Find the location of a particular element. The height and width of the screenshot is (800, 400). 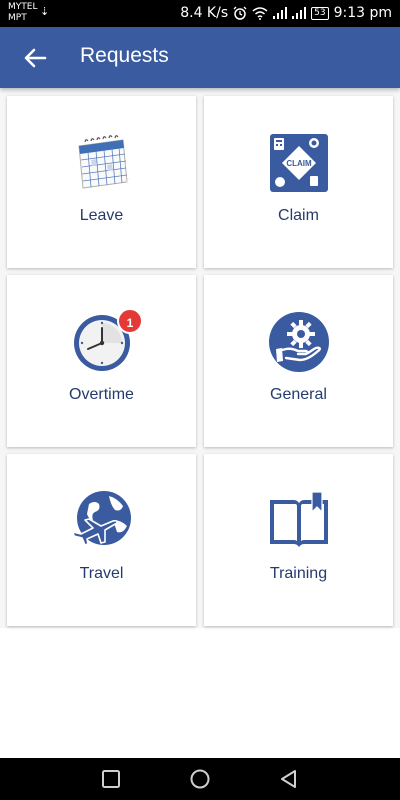

notification-badge: 1 is located at coordinates (130, 321).